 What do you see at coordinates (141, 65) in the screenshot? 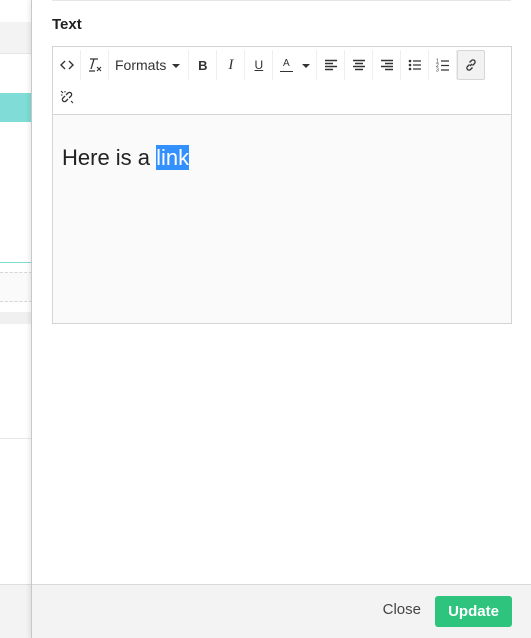
I see `formats-label: Formats` at bounding box center [141, 65].